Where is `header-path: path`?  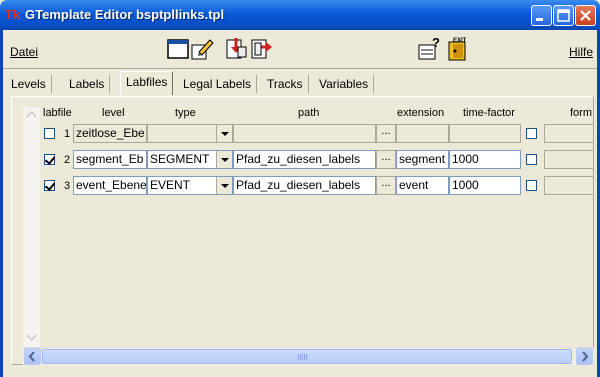
header-path: path is located at coordinates (309, 113).